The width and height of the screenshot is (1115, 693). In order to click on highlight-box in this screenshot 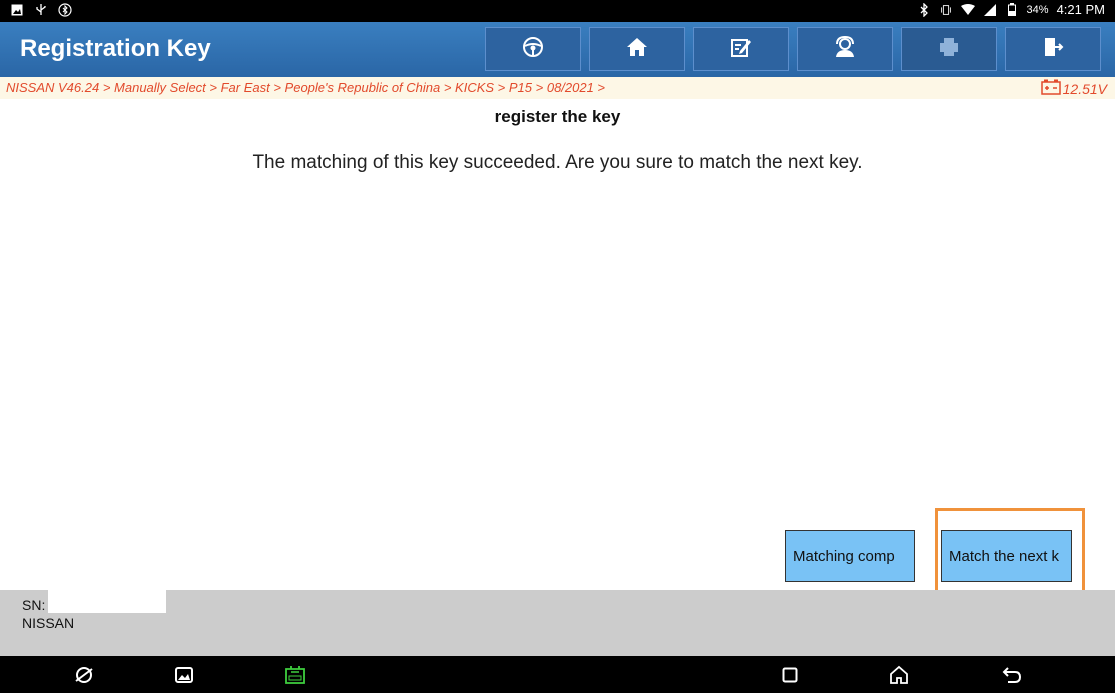, I will do `click(1010, 553)`.